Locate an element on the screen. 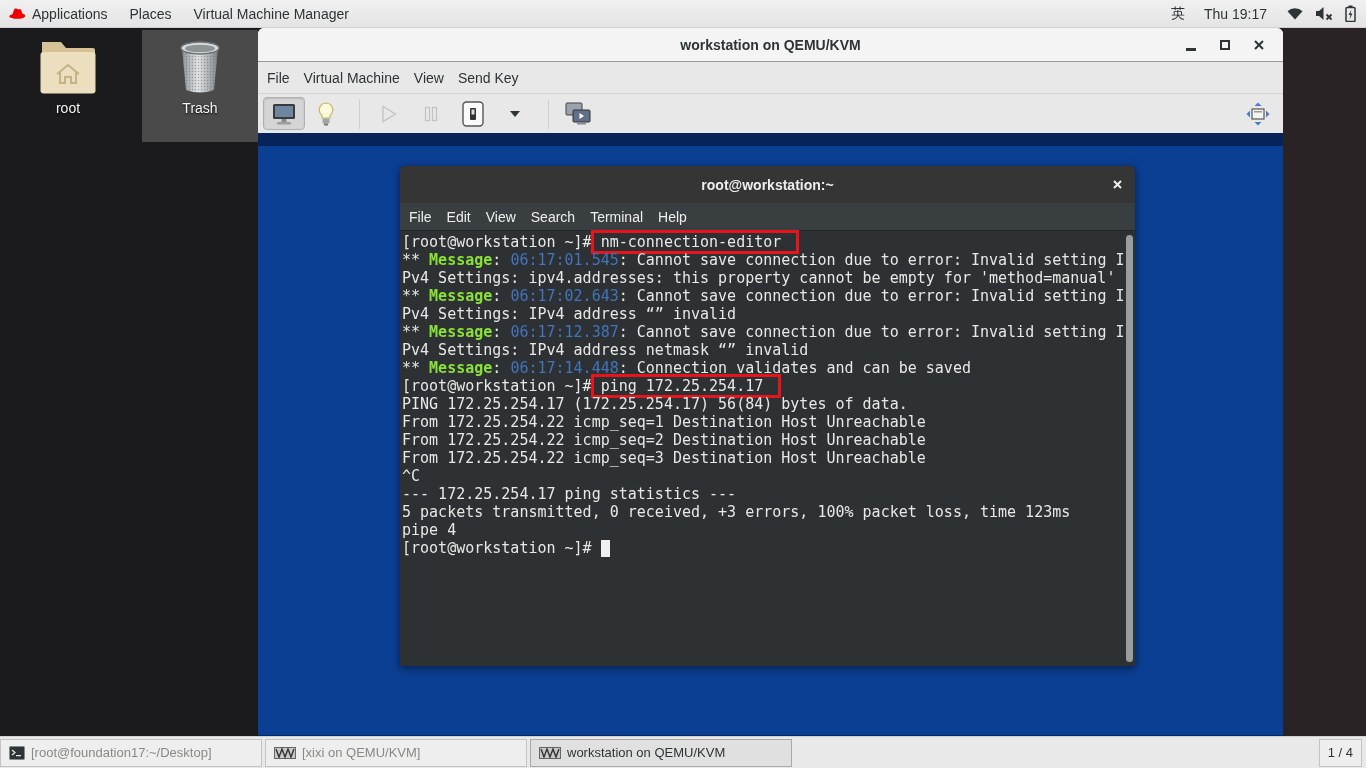 The image size is (1366, 768). terminal-line: ** Message: 06:17:02.643: Cannot save connection due to error: Invalid setting I is located at coordinates (763, 296).